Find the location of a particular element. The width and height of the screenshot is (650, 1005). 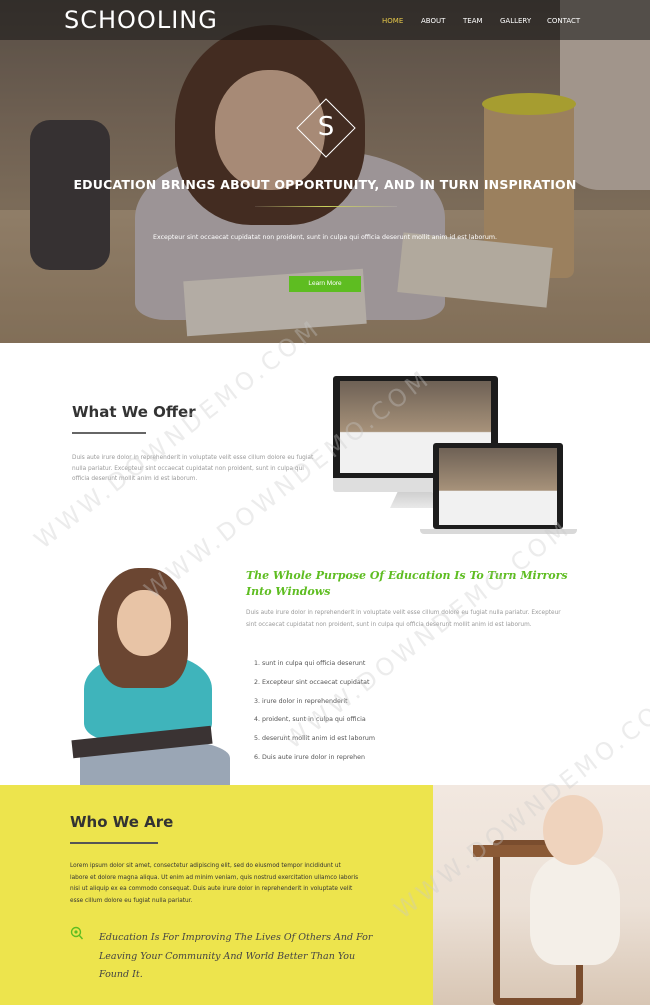

nav-item-contact: CONTACT is located at coordinates (563, 21).